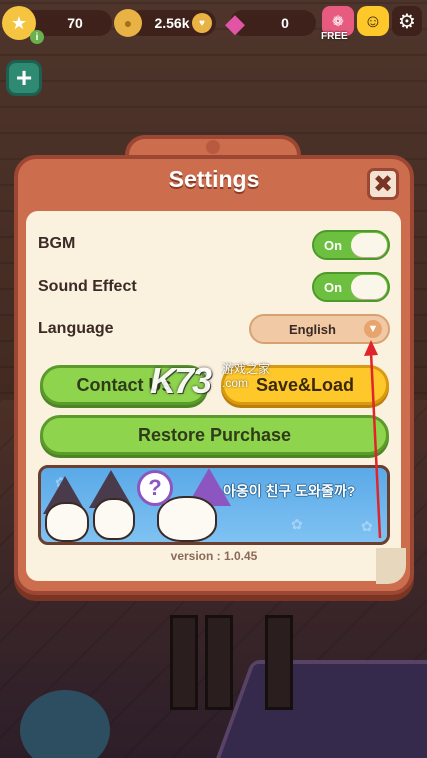  Describe the element at coordinates (334, 36) in the screenshot. I see `free-label: FREE` at that location.